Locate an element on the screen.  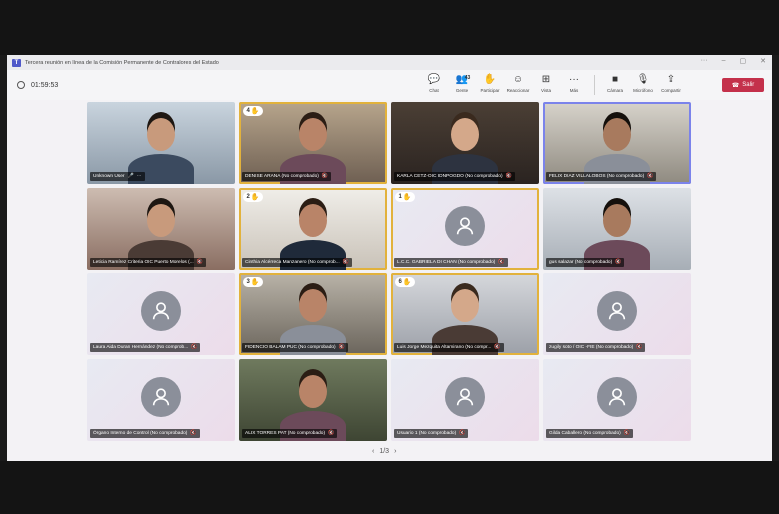
participant-tile: Unknown User 🎤 ··· is located at coordinates (161, 143).